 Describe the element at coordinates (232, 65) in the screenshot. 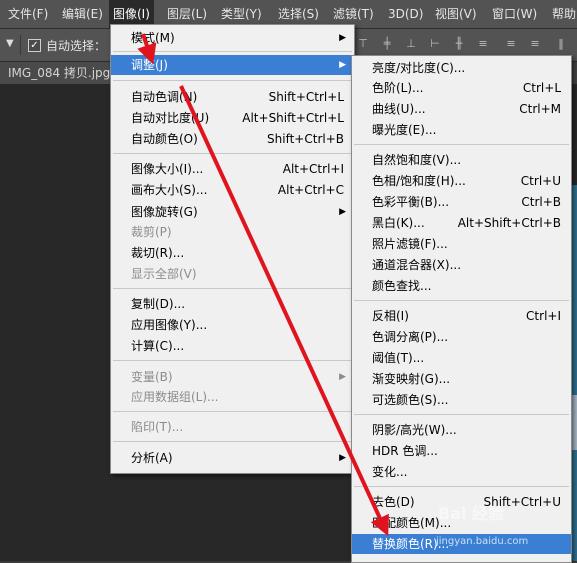

I see `menu-item-adjustments: 调整(J) ▶` at that location.